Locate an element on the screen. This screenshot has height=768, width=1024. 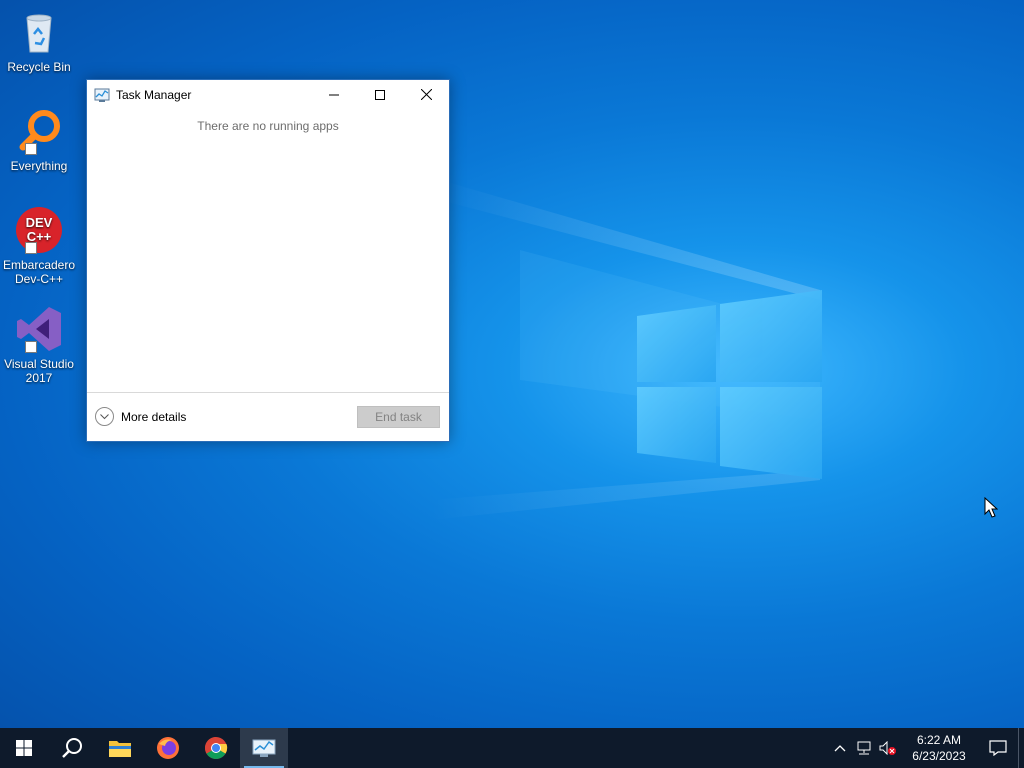
close-button is located at coordinates (426, 94).